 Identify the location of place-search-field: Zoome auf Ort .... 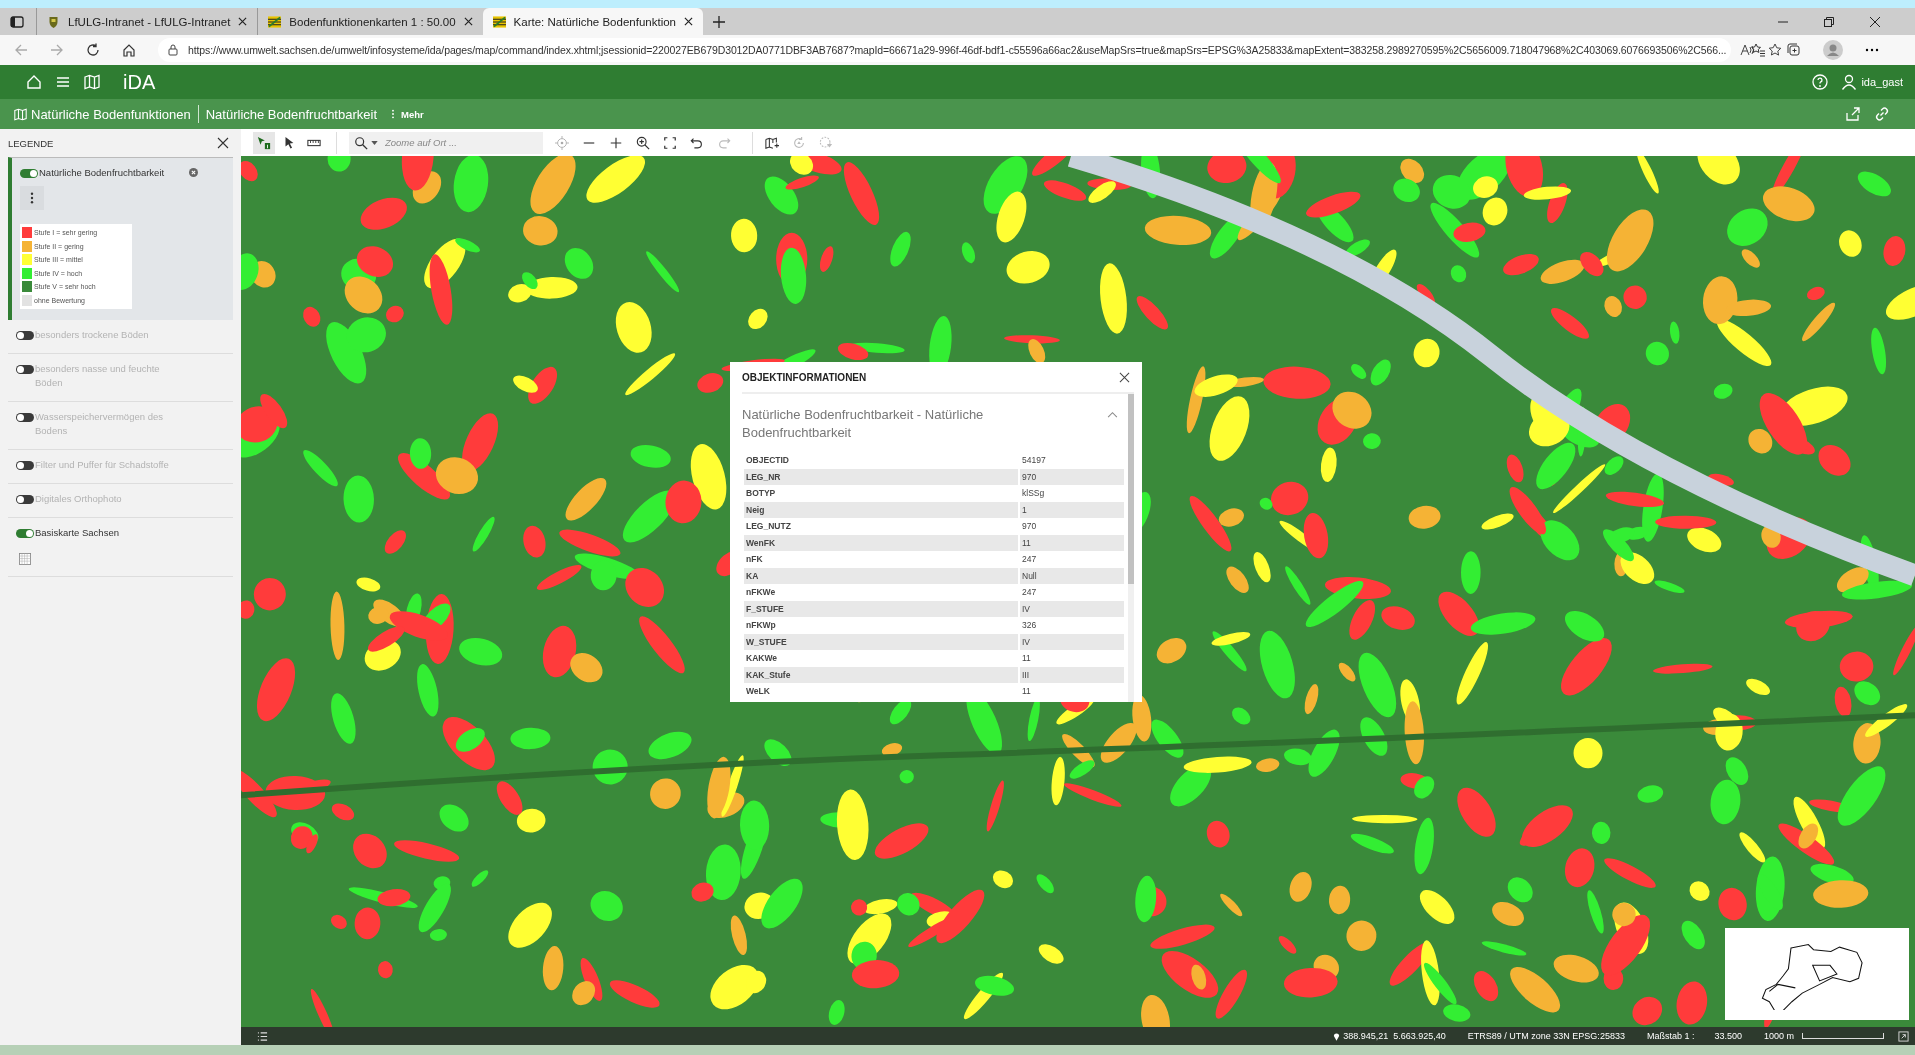
(446, 142).